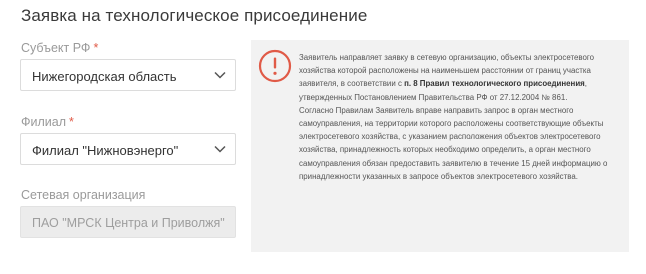 The image size is (646, 274). Describe the element at coordinates (56, 48) in the screenshot. I see `subject-label-text: Субъект РФ` at that location.